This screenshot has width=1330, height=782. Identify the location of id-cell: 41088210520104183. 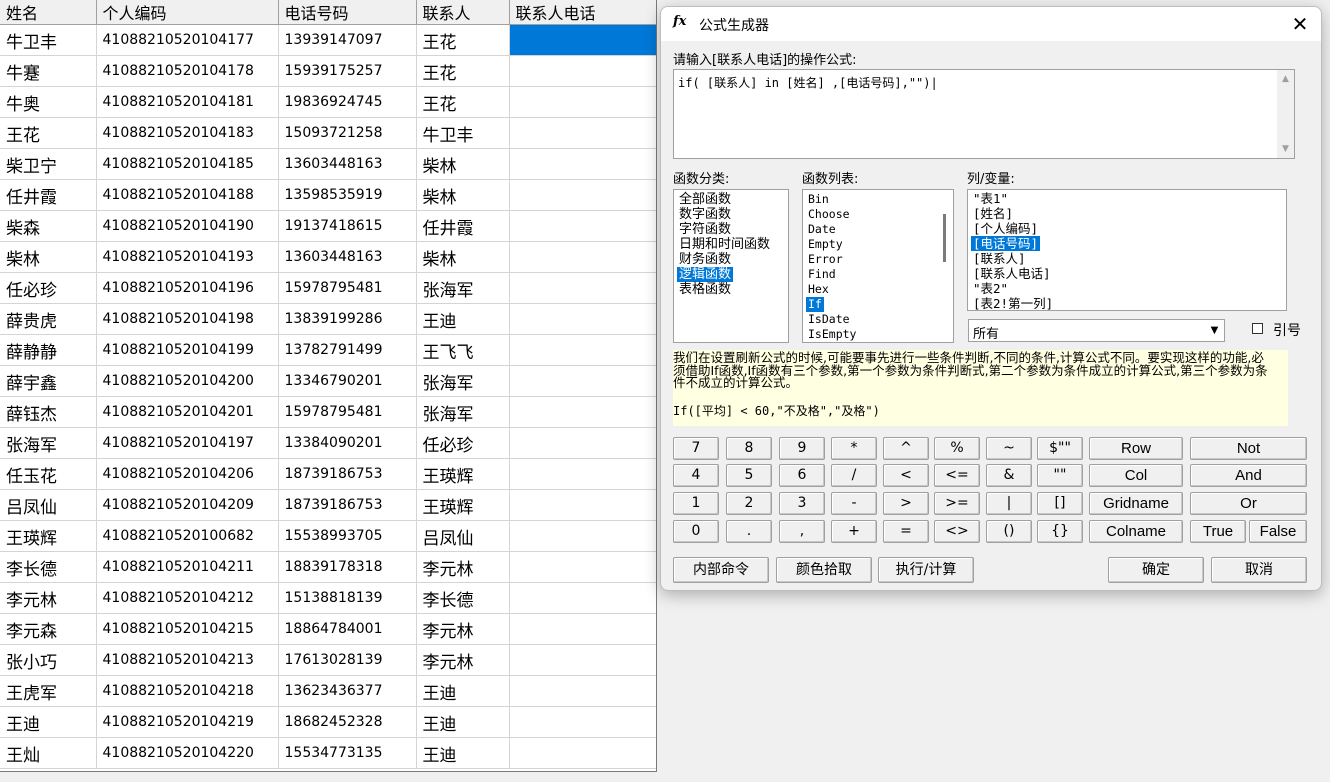
(187, 133).